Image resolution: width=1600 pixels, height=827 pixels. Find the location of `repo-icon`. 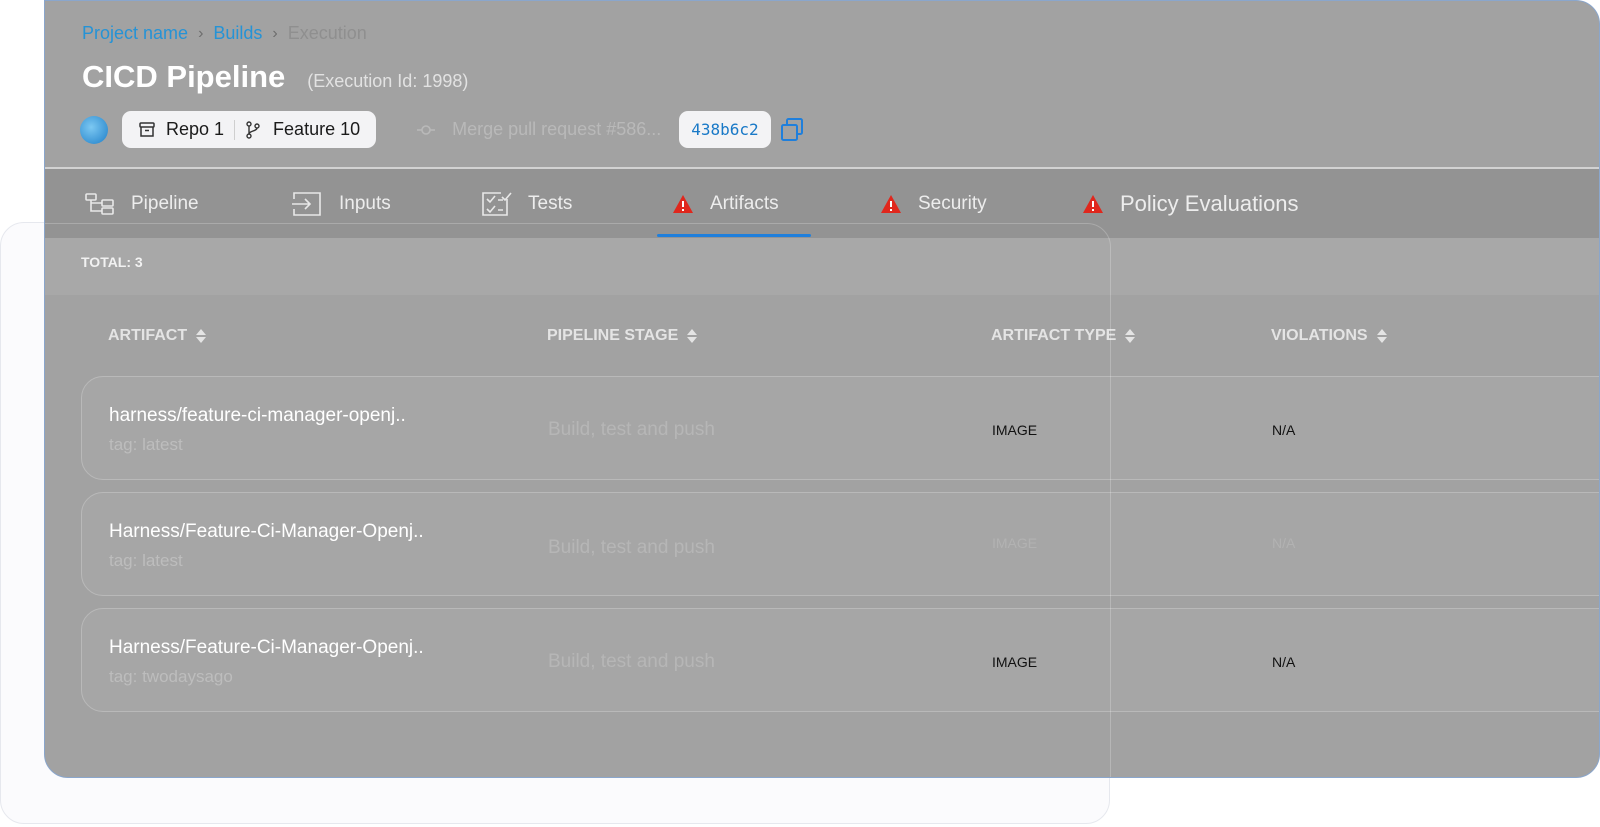

repo-icon is located at coordinates (147, 129).